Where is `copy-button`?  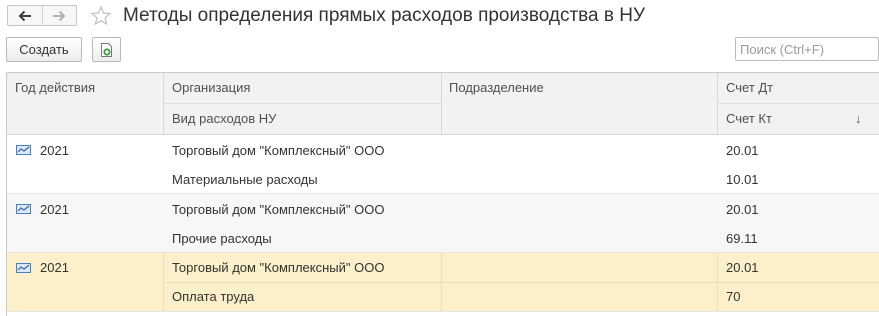
copy-button is located at coordinates (106, 49).